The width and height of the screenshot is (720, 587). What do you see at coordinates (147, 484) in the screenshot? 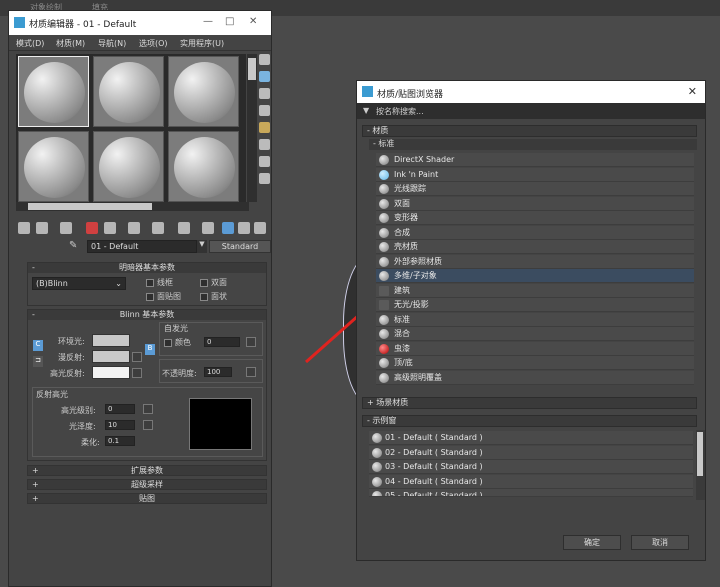
I see `rollout-supersampling: + 超级采样` at bounding box center [147, 484].